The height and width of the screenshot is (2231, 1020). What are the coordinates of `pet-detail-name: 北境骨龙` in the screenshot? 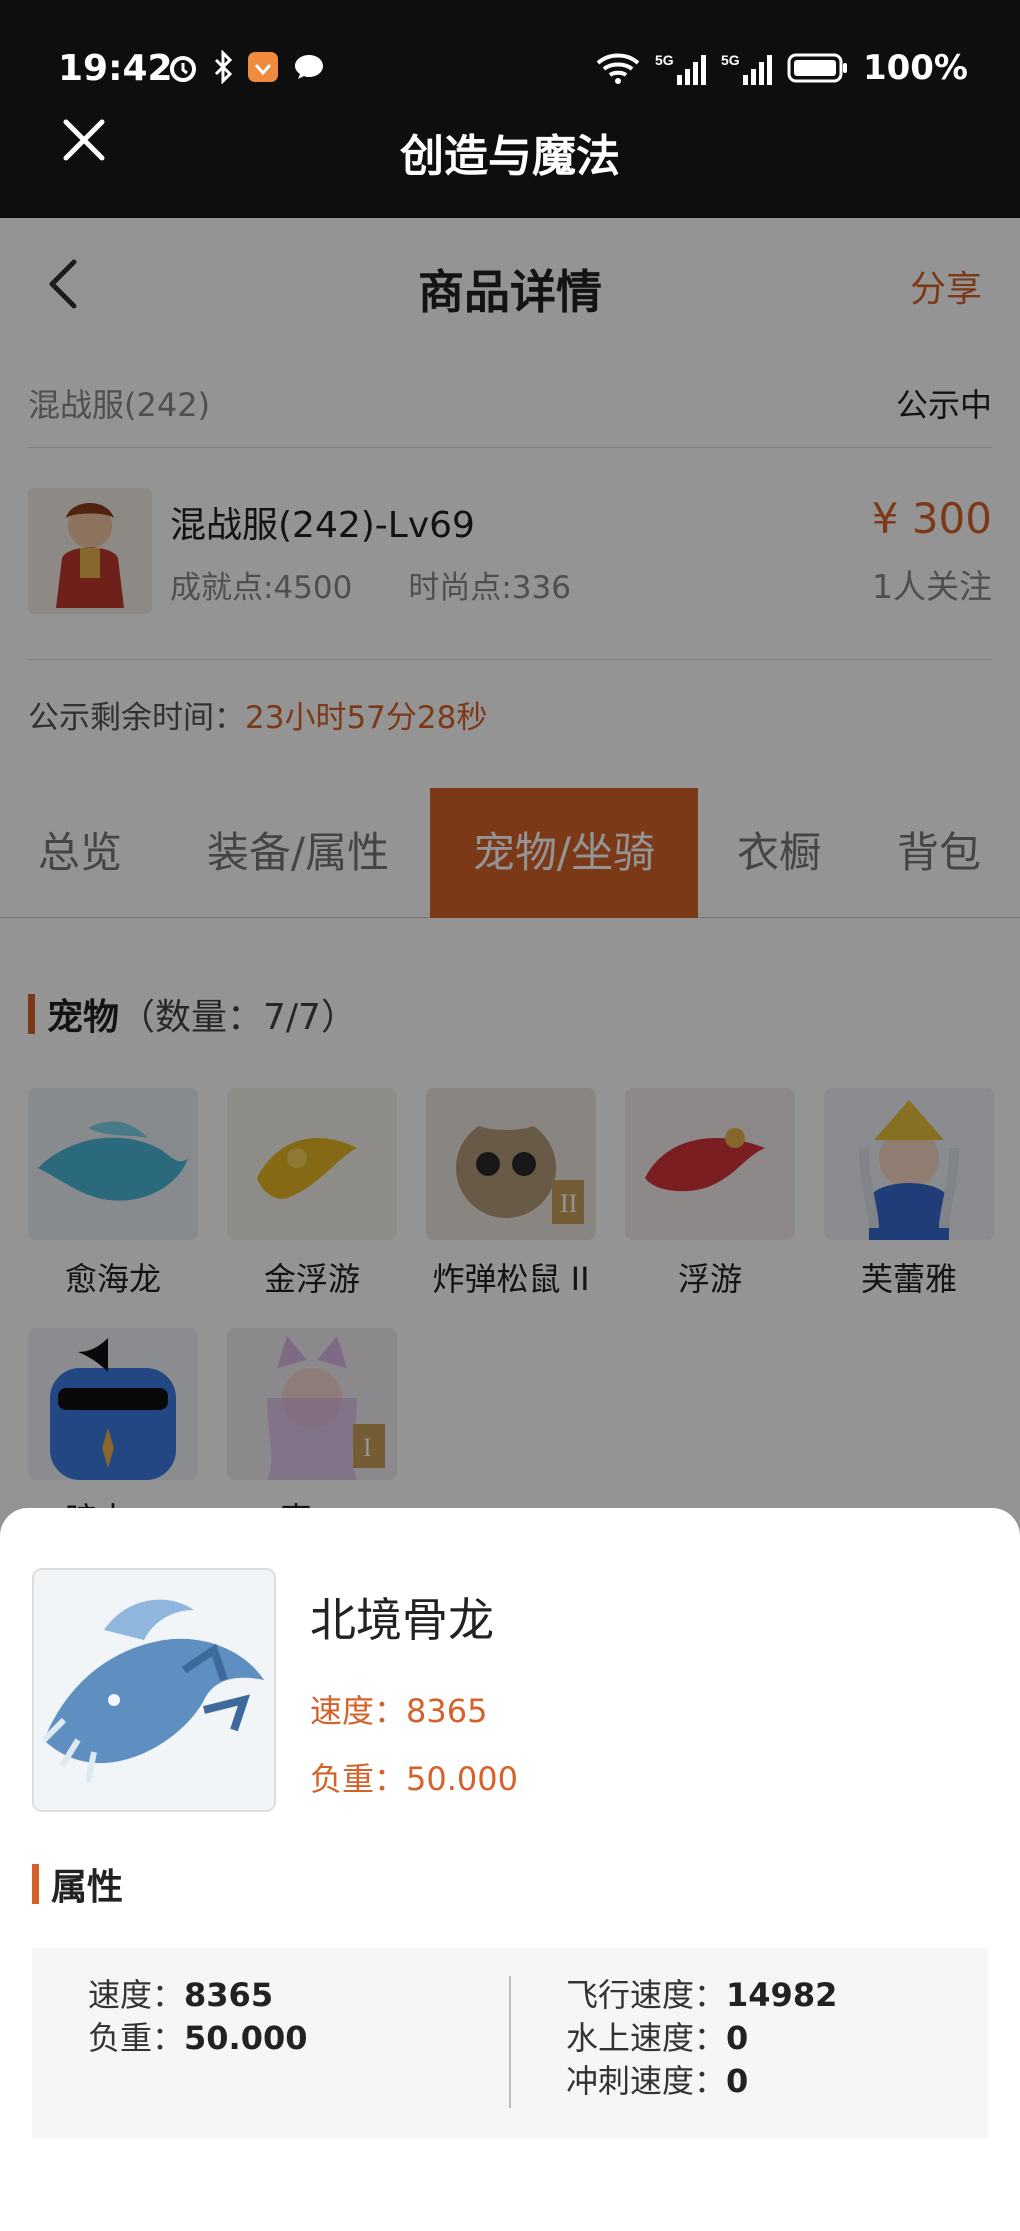 It's located at (402, 1620).